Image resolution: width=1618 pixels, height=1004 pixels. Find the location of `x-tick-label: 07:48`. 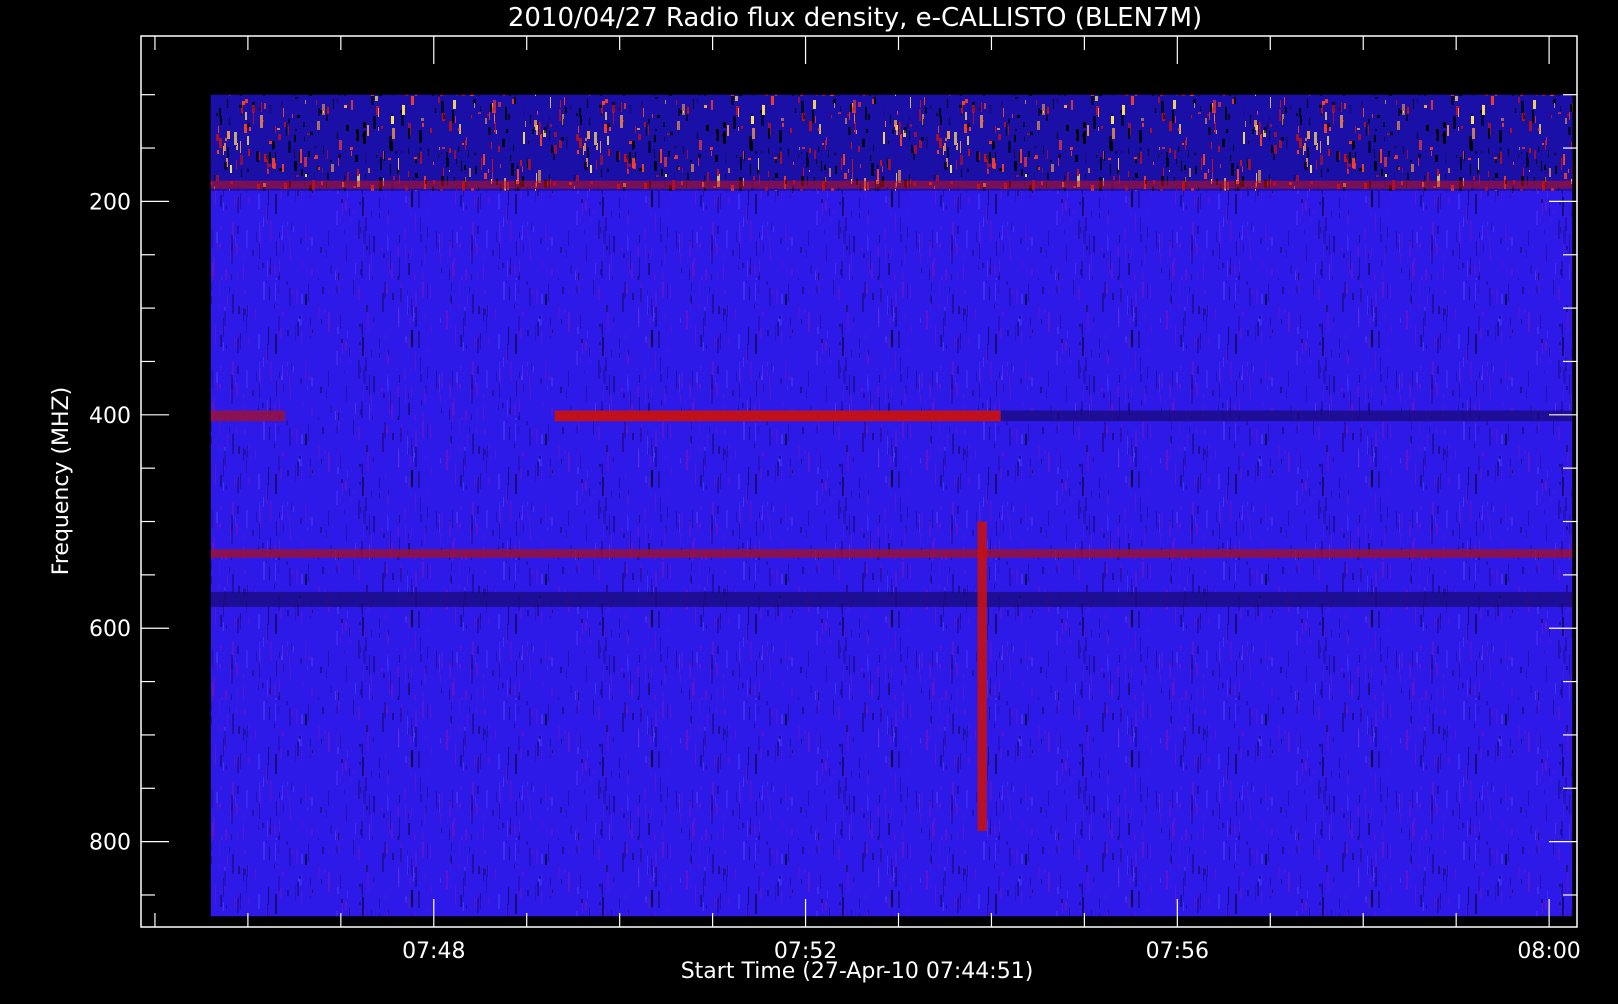

x-tick-label: 07:48 is located at coordinates (433, 951).